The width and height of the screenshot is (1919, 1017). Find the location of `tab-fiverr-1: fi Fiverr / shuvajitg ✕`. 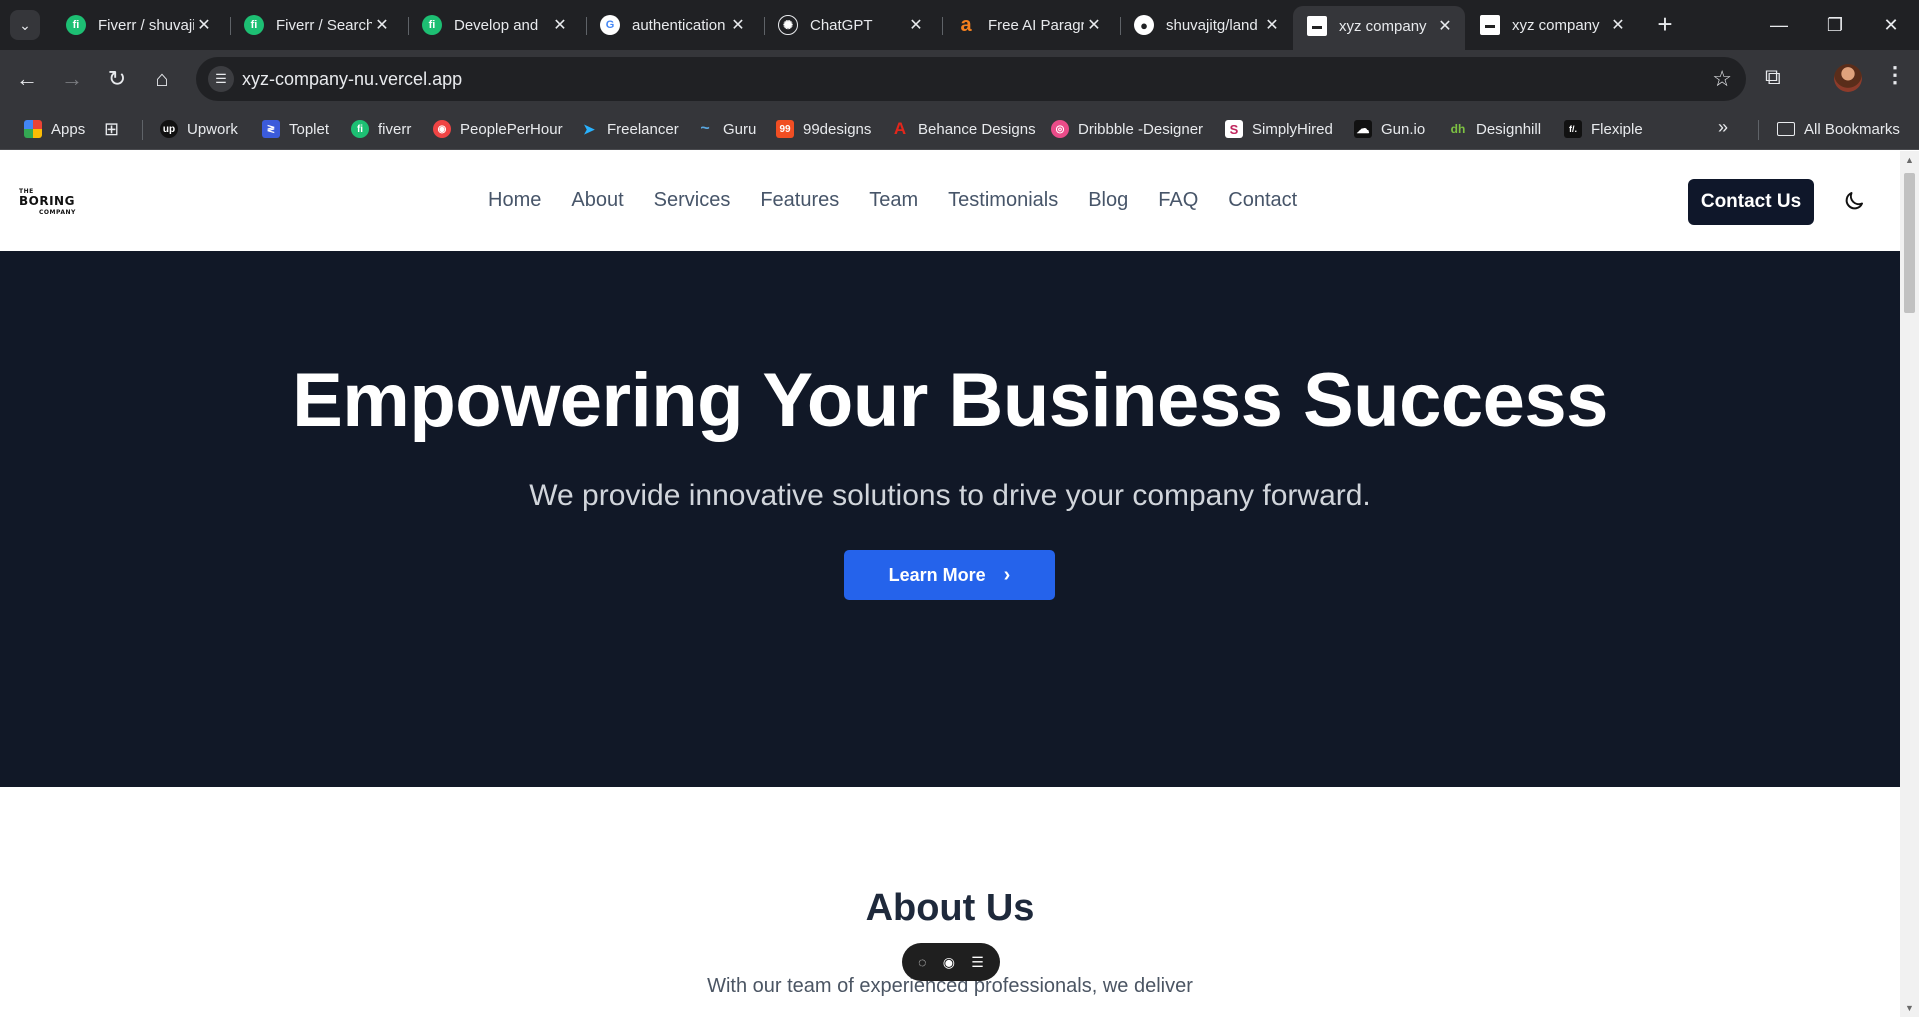

tab-fiverr-1: fi Fiverr / shuvajitg ✕ is located at coordinates (138, 25).